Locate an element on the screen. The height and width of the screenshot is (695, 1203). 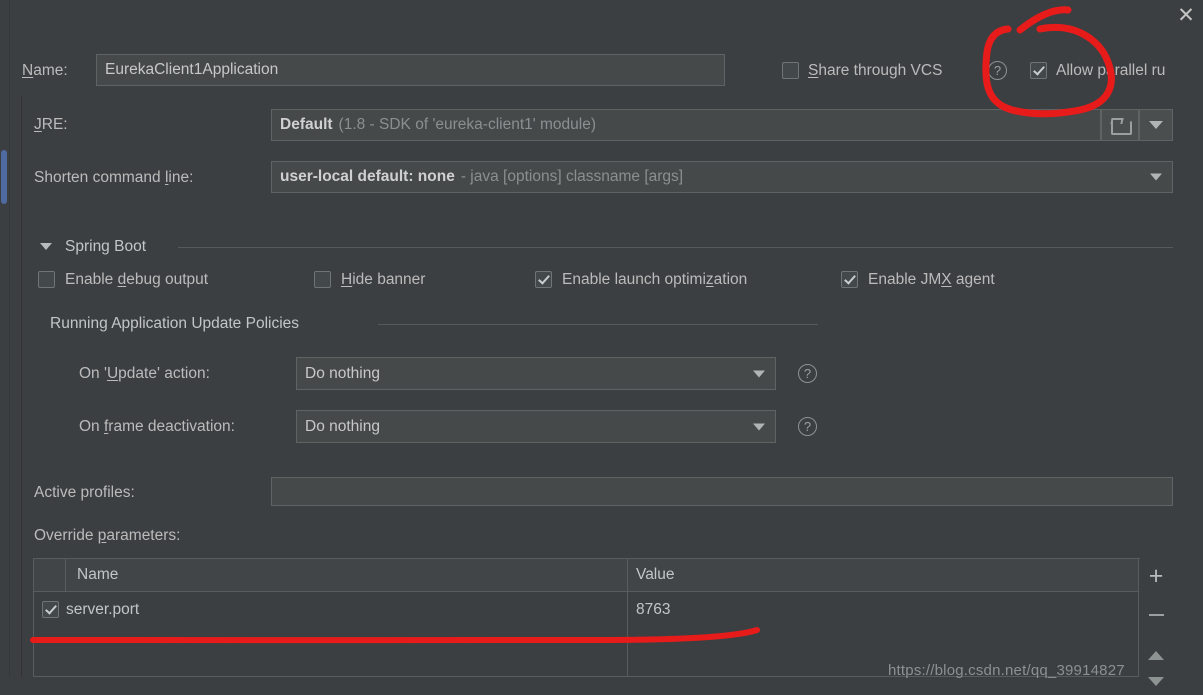
plus-icon: + is located at coordinates (1156, 575).